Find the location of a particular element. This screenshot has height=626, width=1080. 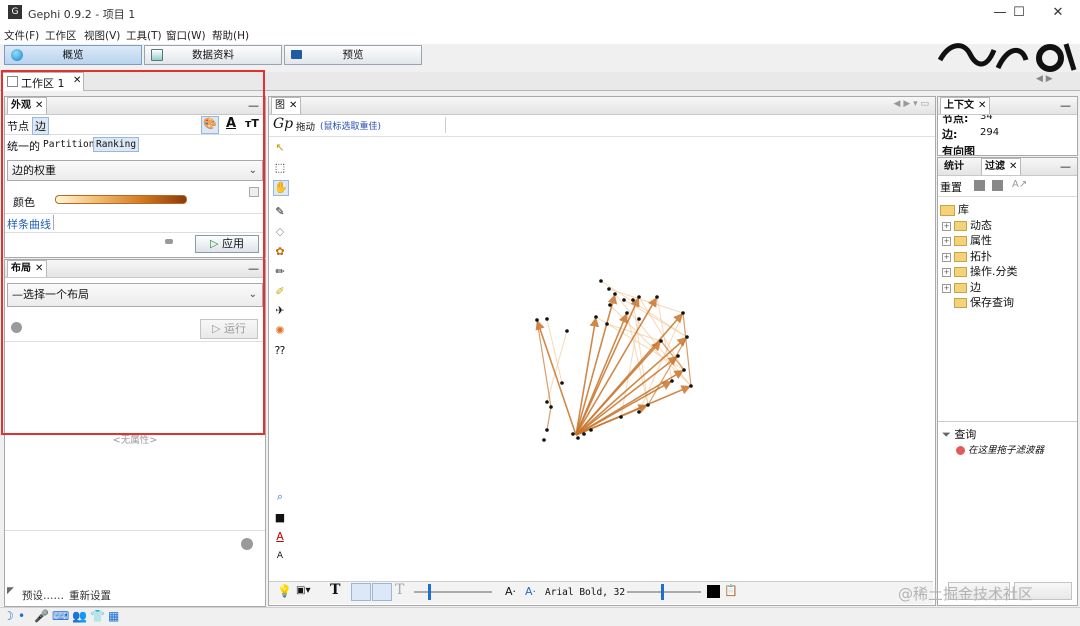

zoom-icon: ⌕ is located at coordinates (280, 497).